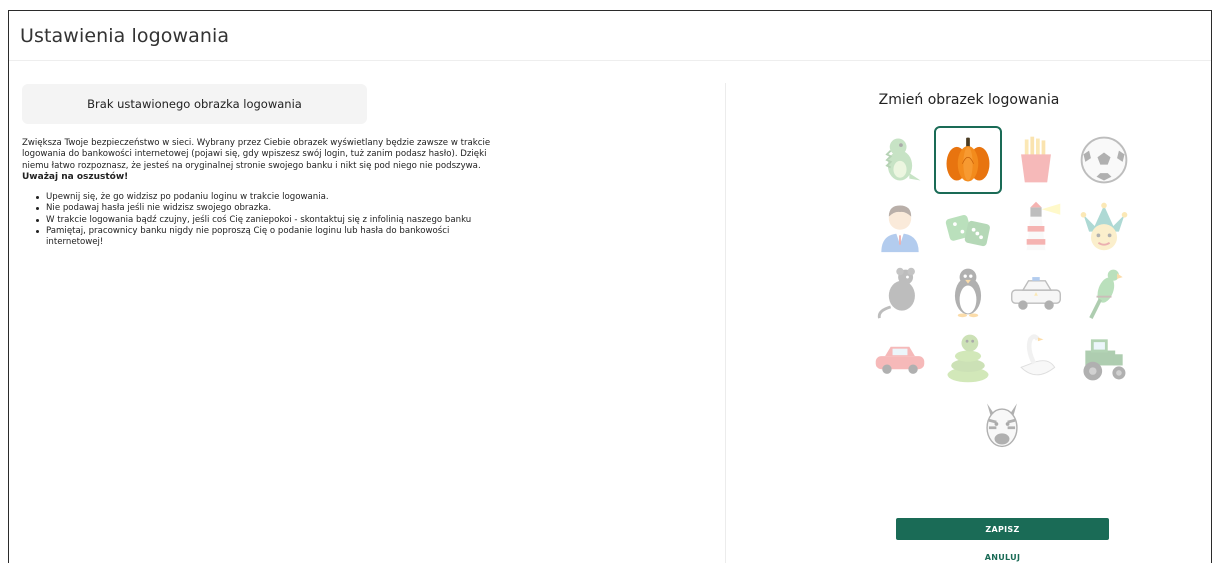 This screenshot has height=563, width=1220. I want to click on rat-icon, so click(896, 293).